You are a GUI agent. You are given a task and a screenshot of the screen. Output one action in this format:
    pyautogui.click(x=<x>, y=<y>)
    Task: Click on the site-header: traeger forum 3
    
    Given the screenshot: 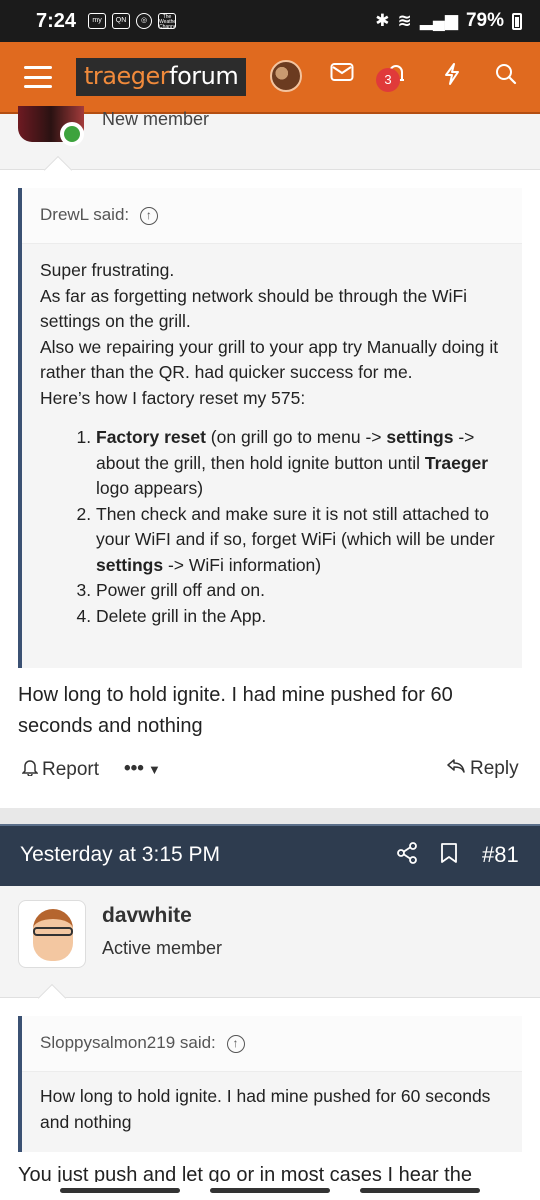 What is the action you would take?
    pyautogui.click(x=270, y=78)
    